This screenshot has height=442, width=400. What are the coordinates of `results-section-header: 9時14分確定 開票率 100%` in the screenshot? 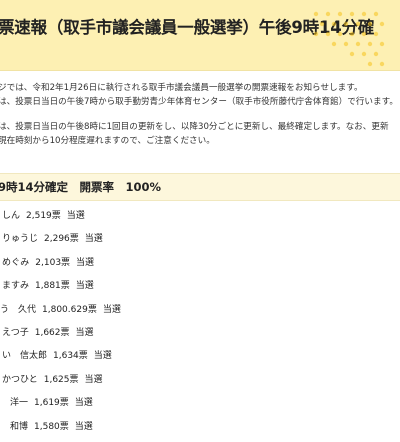 It's located at (200, 187).